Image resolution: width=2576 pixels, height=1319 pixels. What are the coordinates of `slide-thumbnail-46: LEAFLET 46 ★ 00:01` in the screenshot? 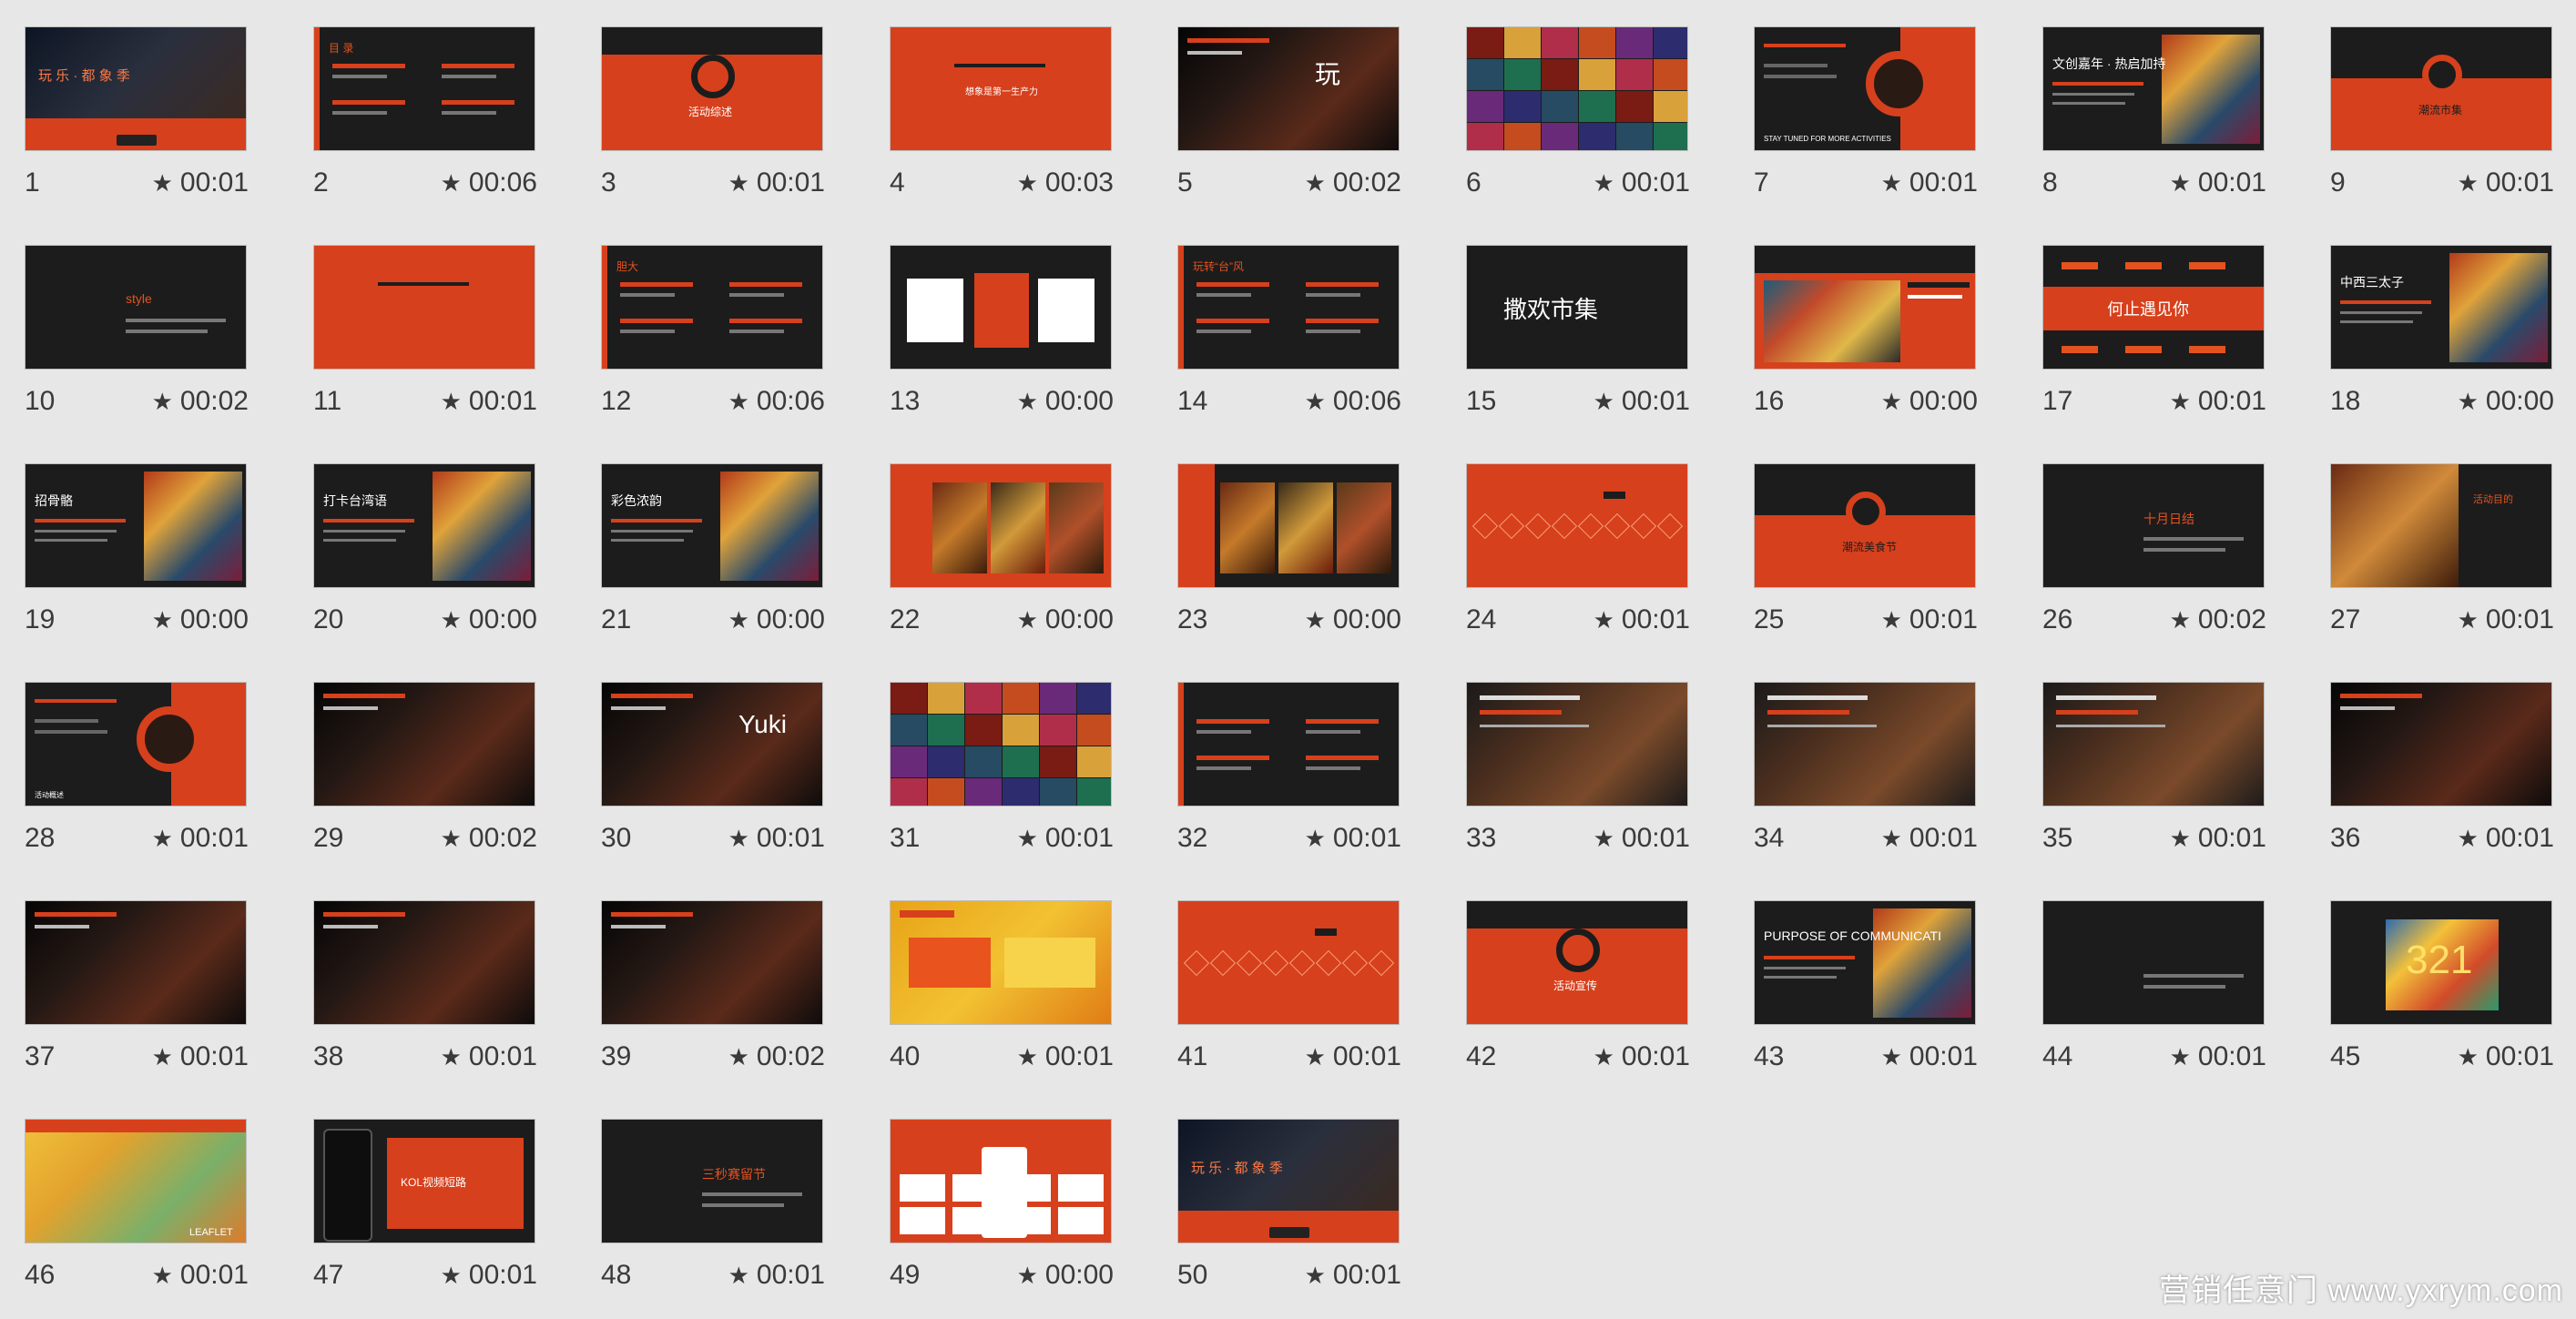 It's located at (137, 1212).